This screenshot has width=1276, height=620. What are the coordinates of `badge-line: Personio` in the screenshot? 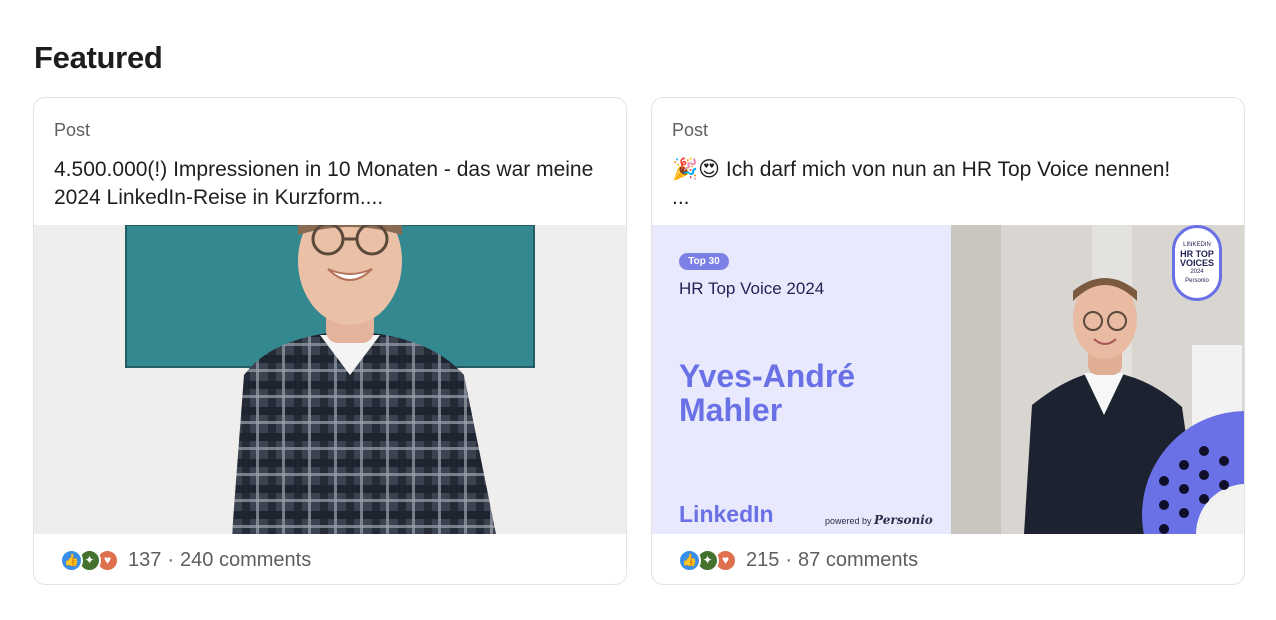 It's located at (1197, 280).